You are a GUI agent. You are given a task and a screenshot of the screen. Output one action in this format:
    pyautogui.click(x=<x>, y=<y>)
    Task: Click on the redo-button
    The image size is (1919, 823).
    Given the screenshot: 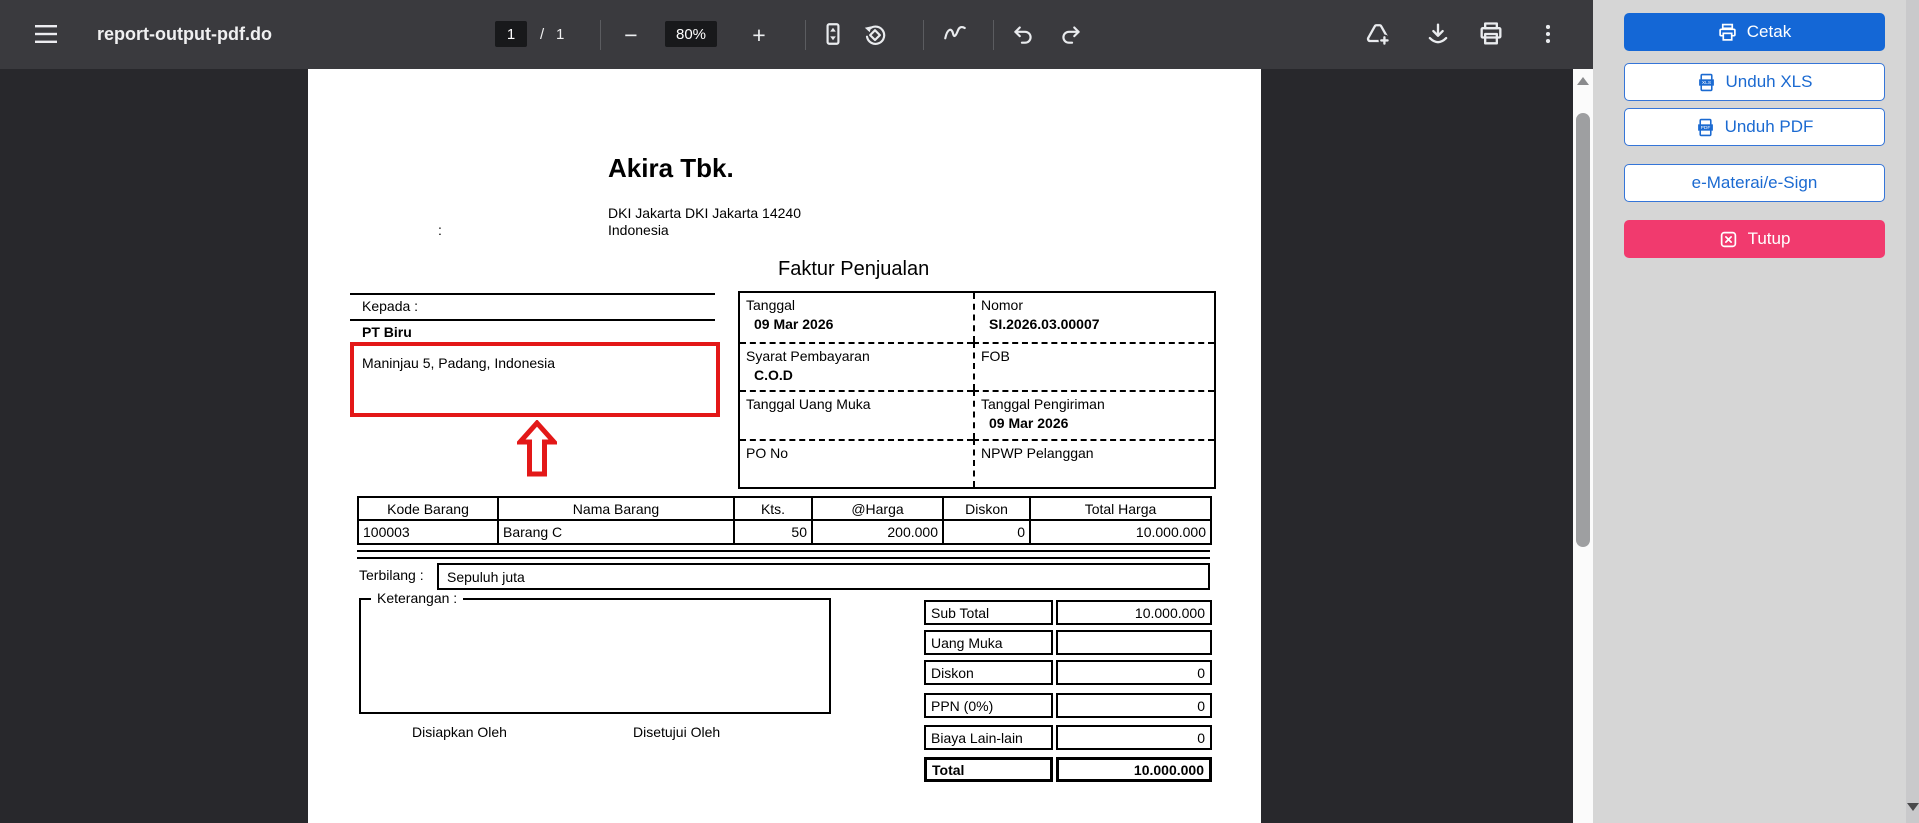 What is the action you would take?
    pyautogui.click(x=1071, y=34)
    